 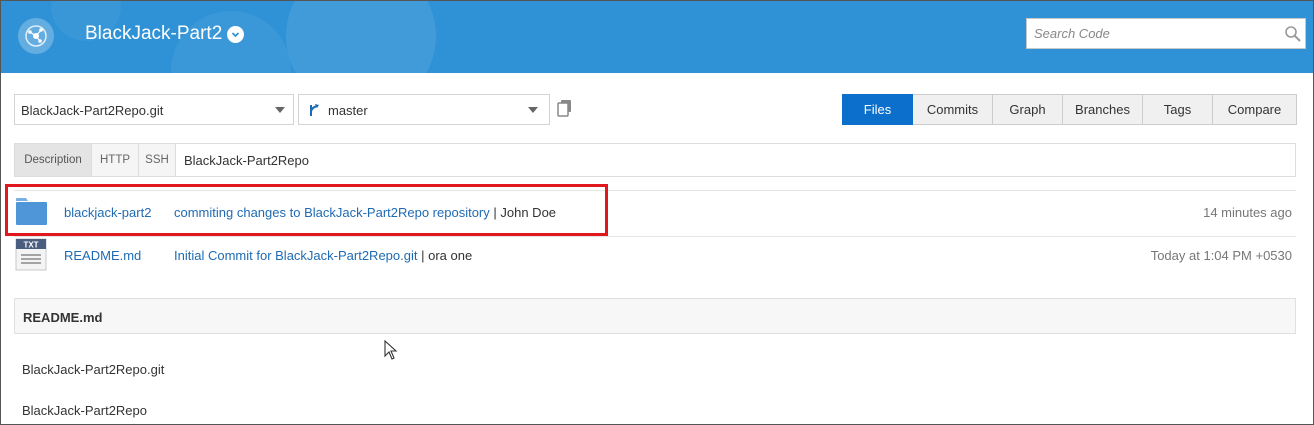 I want to click on search-icon, so click(x=1293, y=34).